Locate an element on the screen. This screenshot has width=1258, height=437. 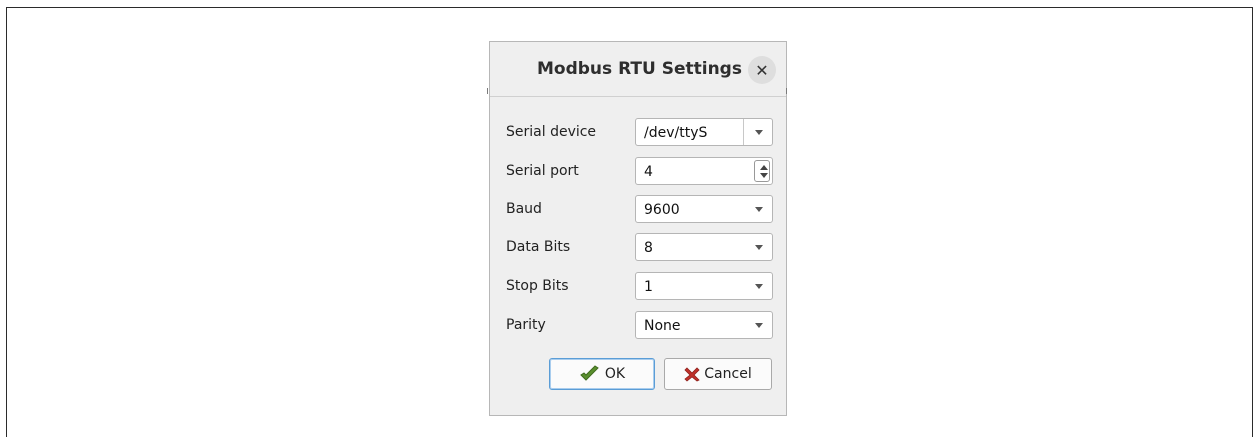
spin-buttons is located at coordinates (762, 171).